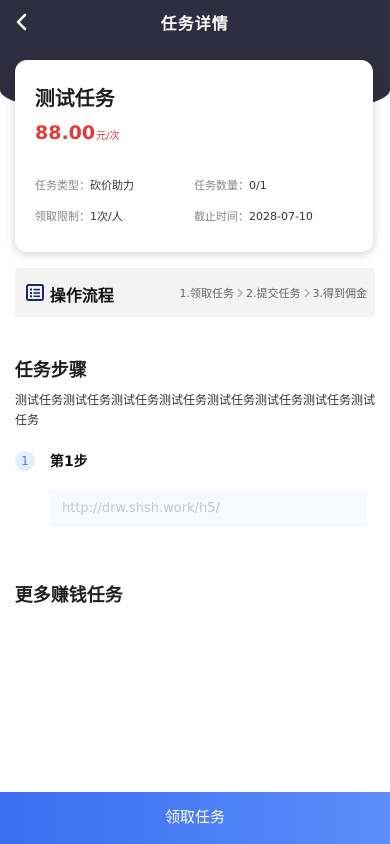 This screenshot has width=390, height=844. I want to click on price-value: 88.00, so click(65, 133).